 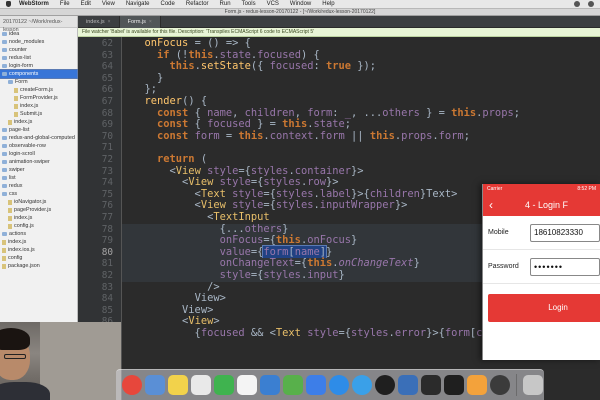 What do you see at coordinates (224, 385) in the screenshot?
I see `wechat-icon` at bounding box center [224, 385].